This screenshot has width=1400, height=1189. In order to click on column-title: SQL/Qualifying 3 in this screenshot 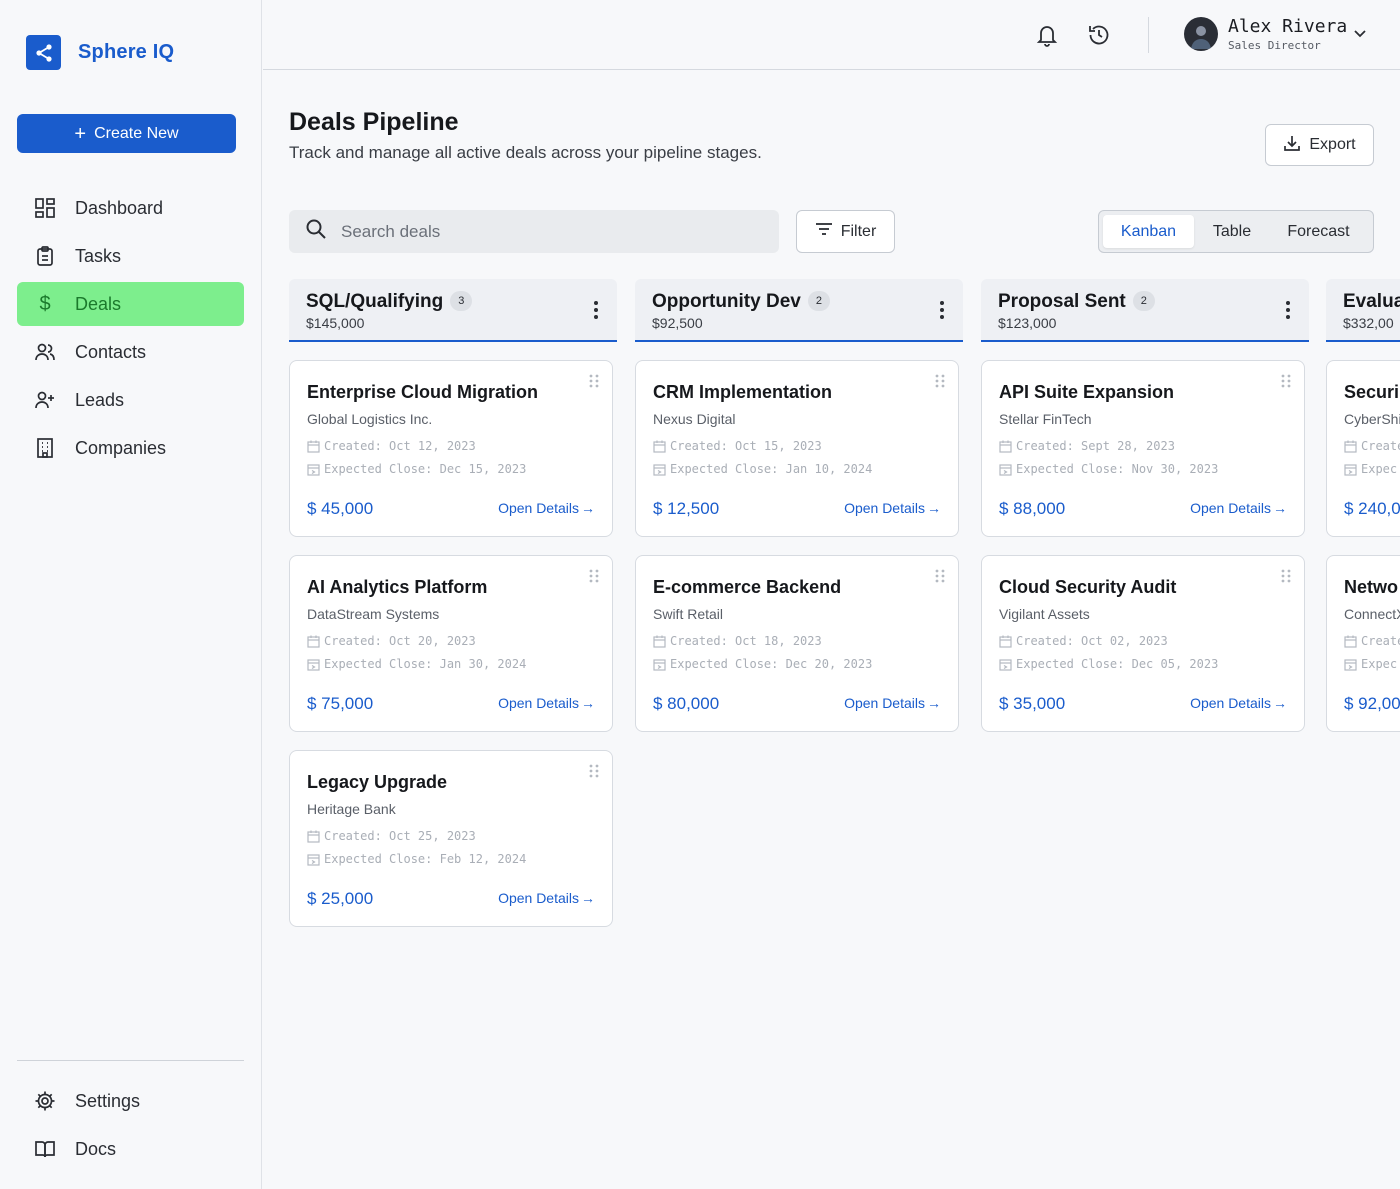, I will do `click(389, 302)`.